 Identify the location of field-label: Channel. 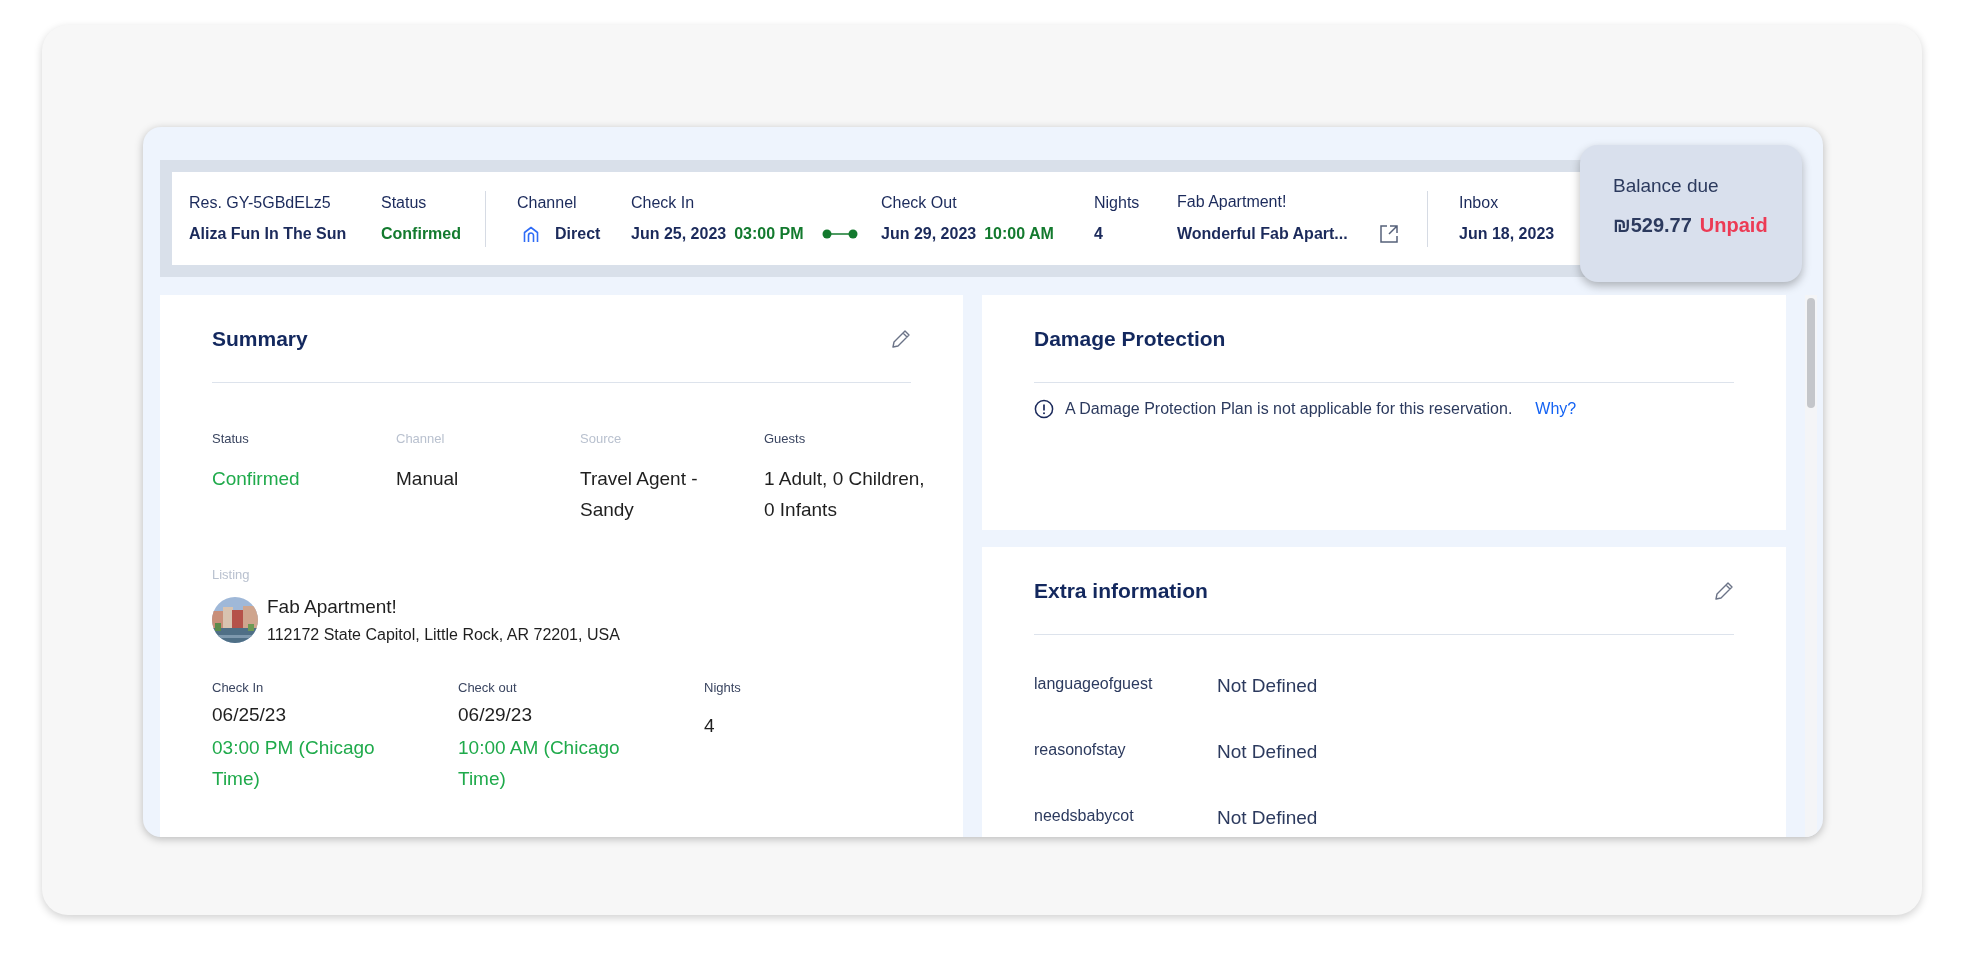
(421, 438).